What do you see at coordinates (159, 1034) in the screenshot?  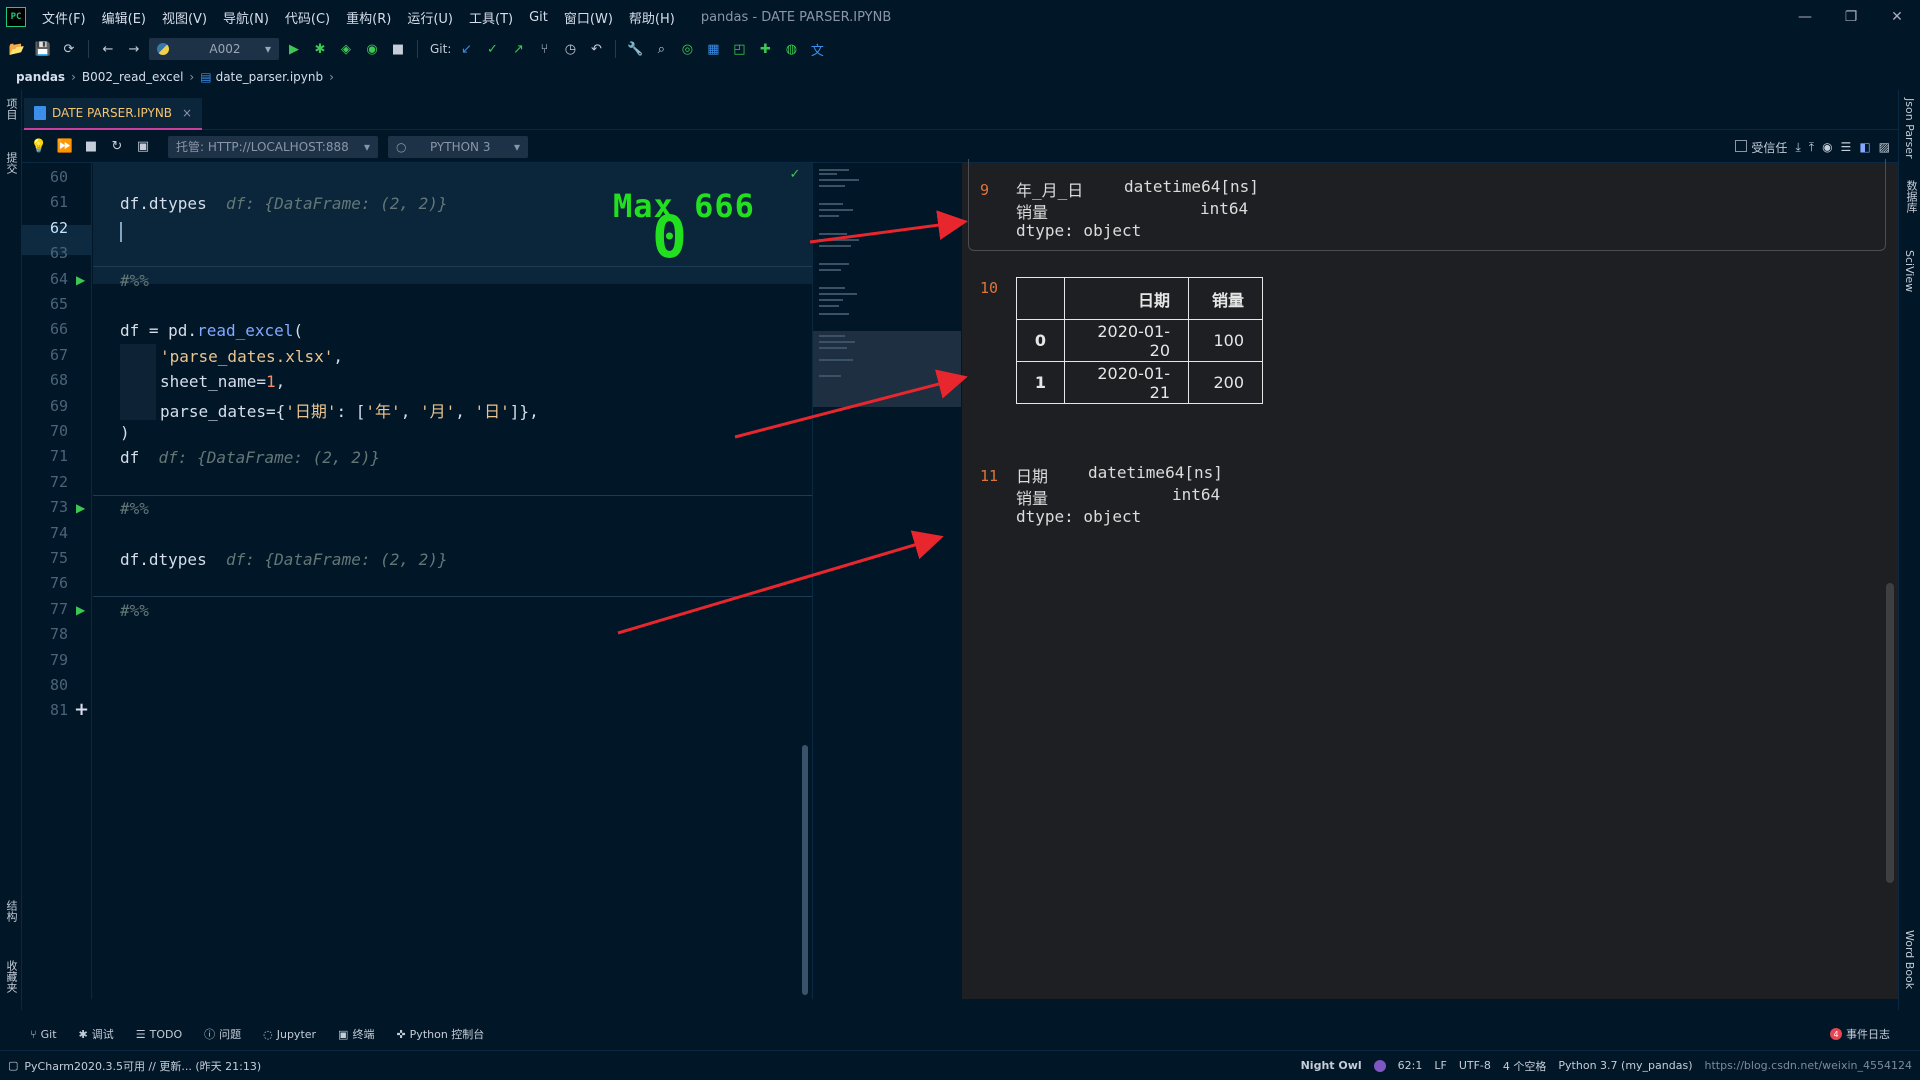 I see `tool-tab-todo: ☰ TODO` at bounding box center [159, 1034].